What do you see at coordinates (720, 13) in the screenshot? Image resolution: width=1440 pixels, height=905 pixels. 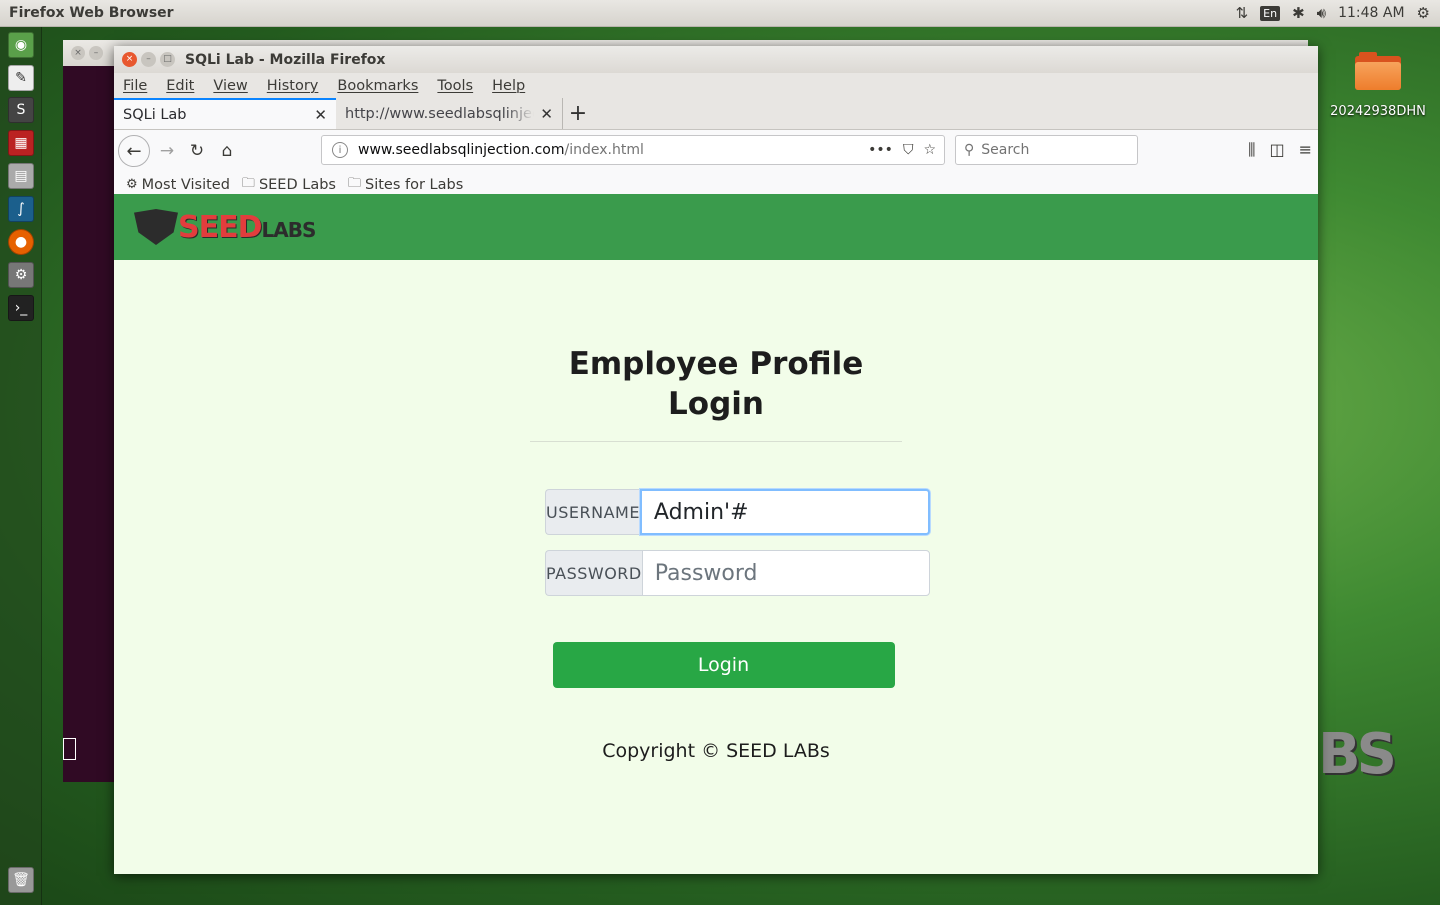 I see `top-panel: Firefox Web Browser ⇅ En ✱ 🔊︎ 11:48 AM ⚙` at bounding box center [720, 13].